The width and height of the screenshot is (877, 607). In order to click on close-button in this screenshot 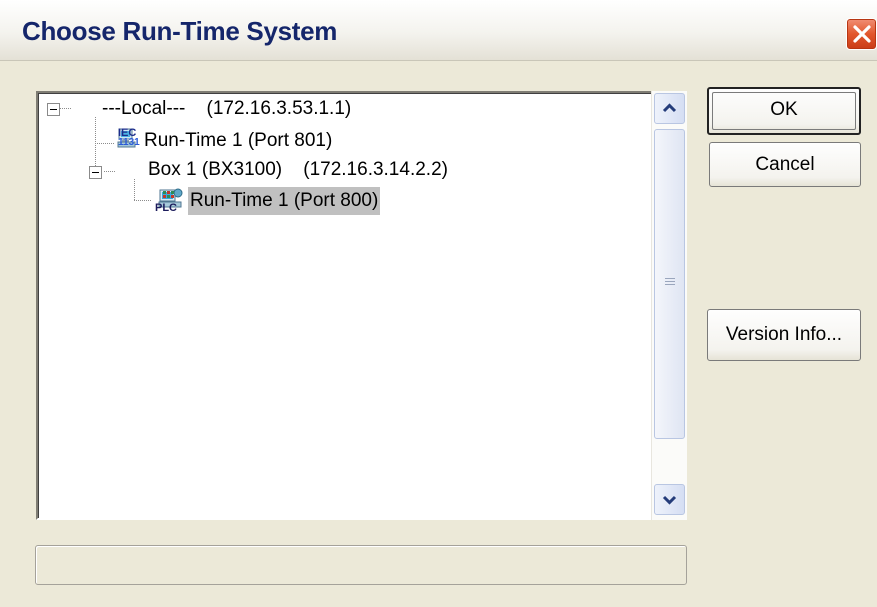, I will do `click(861, 34)`.